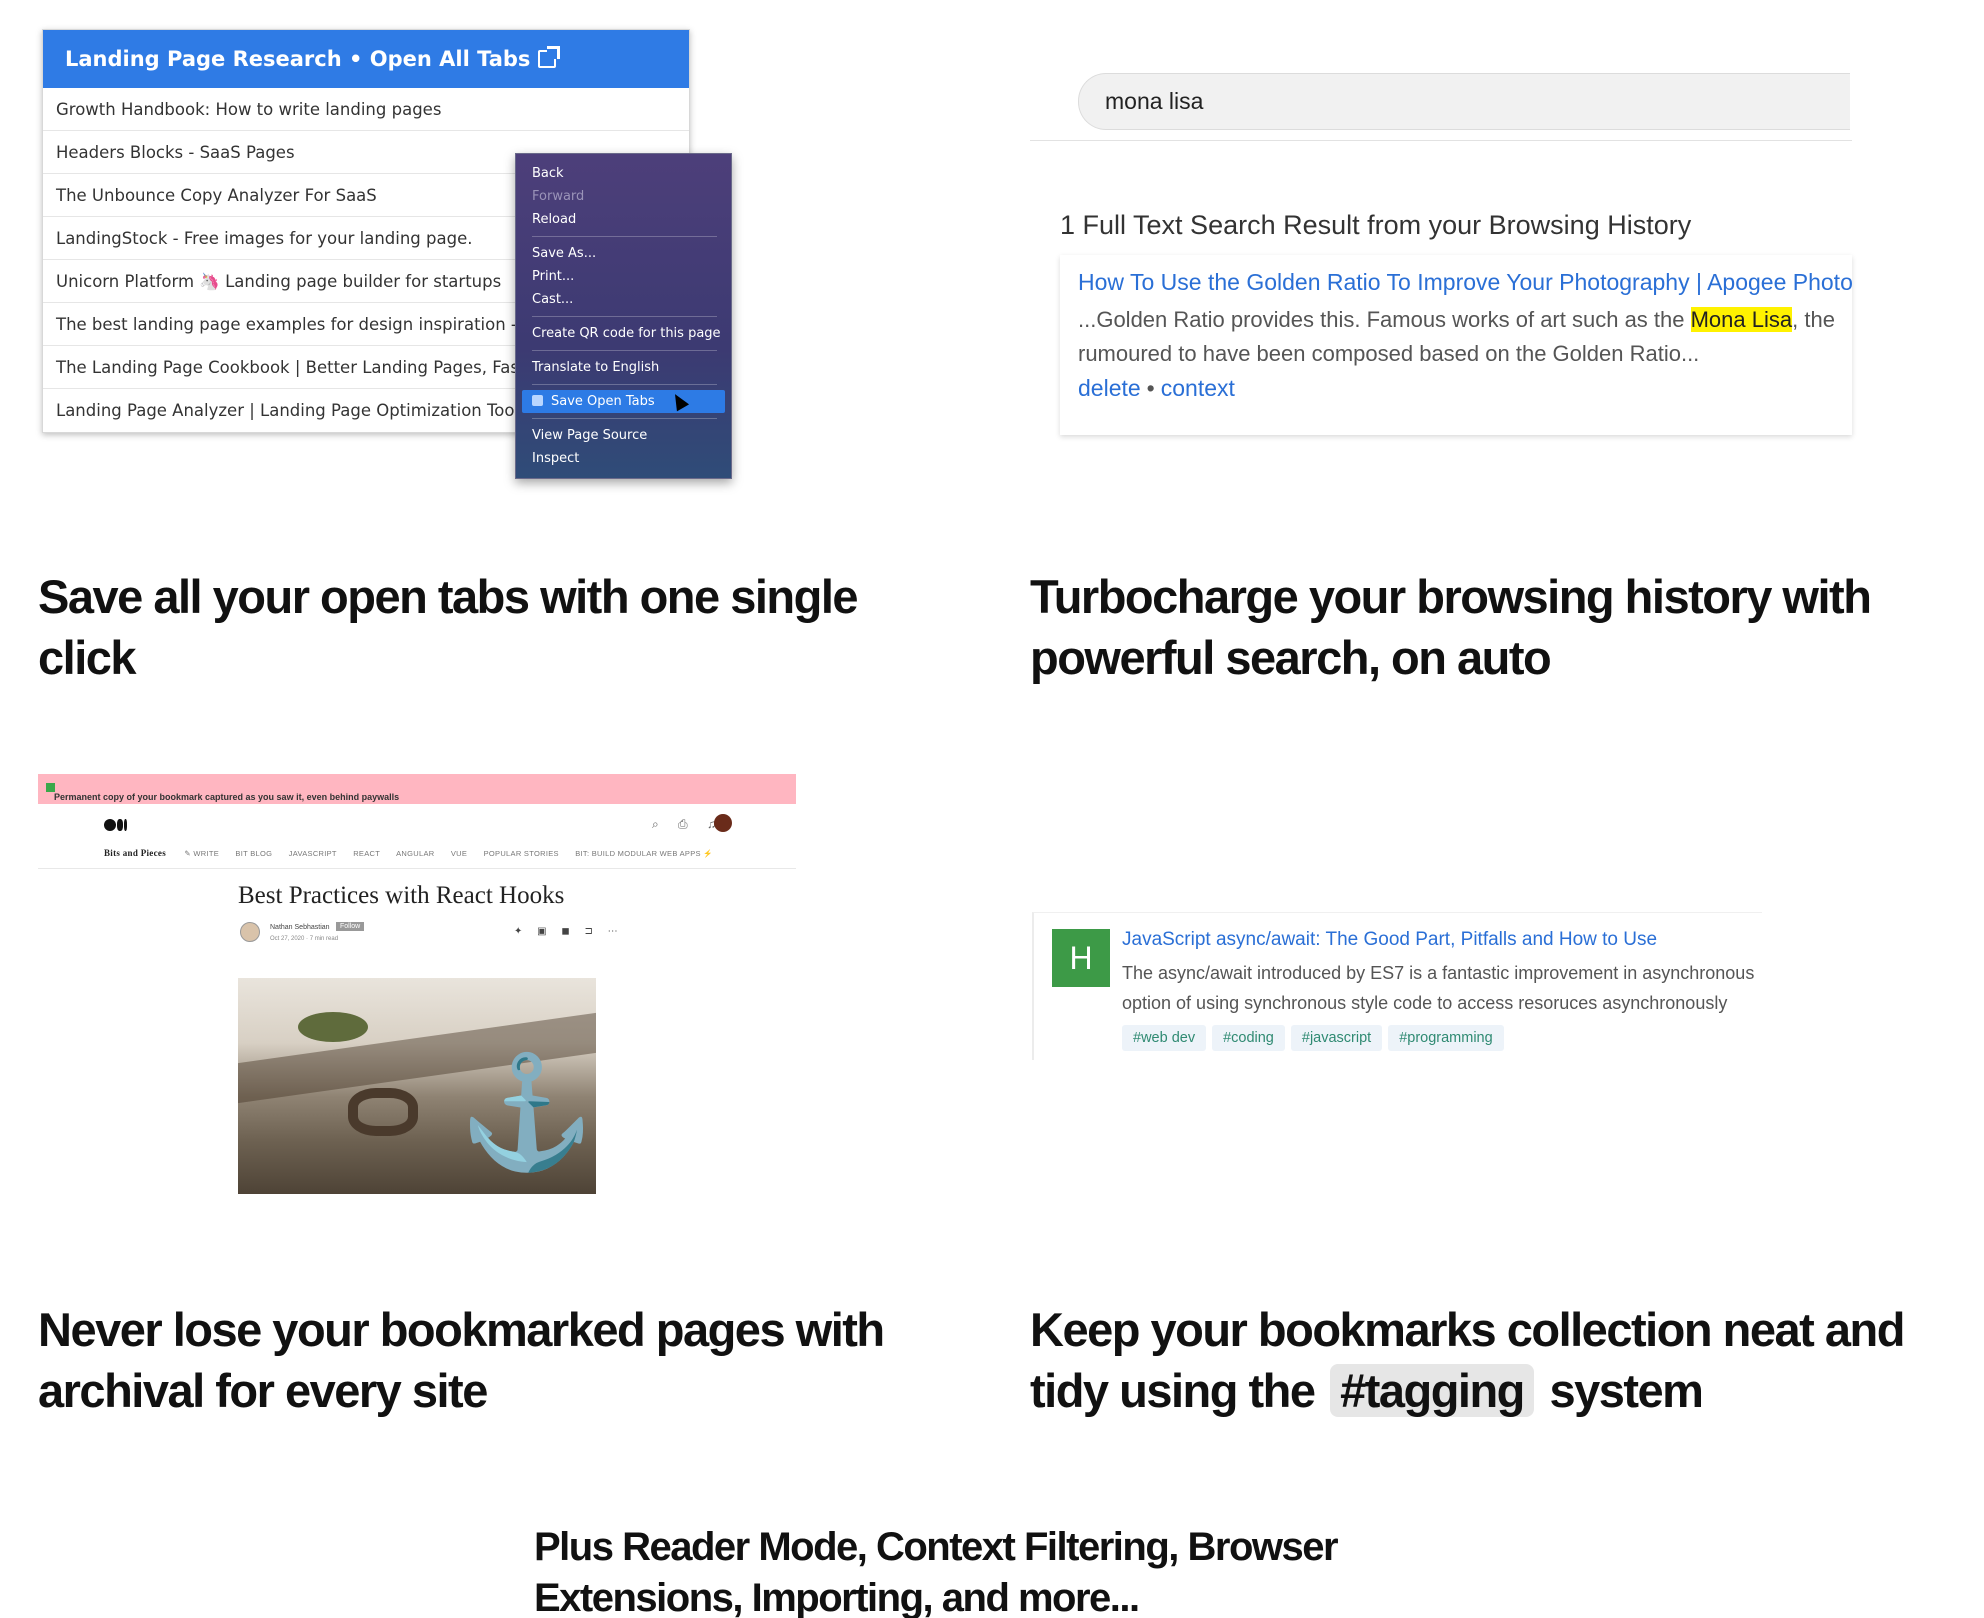  Describe the element at coordinates (1248, 1038) in the screenshot. I see `tag-chip: #coding` at that location.